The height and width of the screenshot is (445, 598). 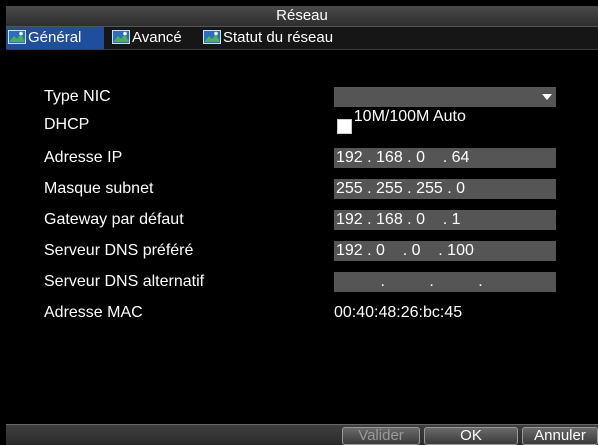 What do you see at coordinates (157, 37) in the screenshot?
I see `tab-advanced-label: Avancé` at bounding box center [157, 37].